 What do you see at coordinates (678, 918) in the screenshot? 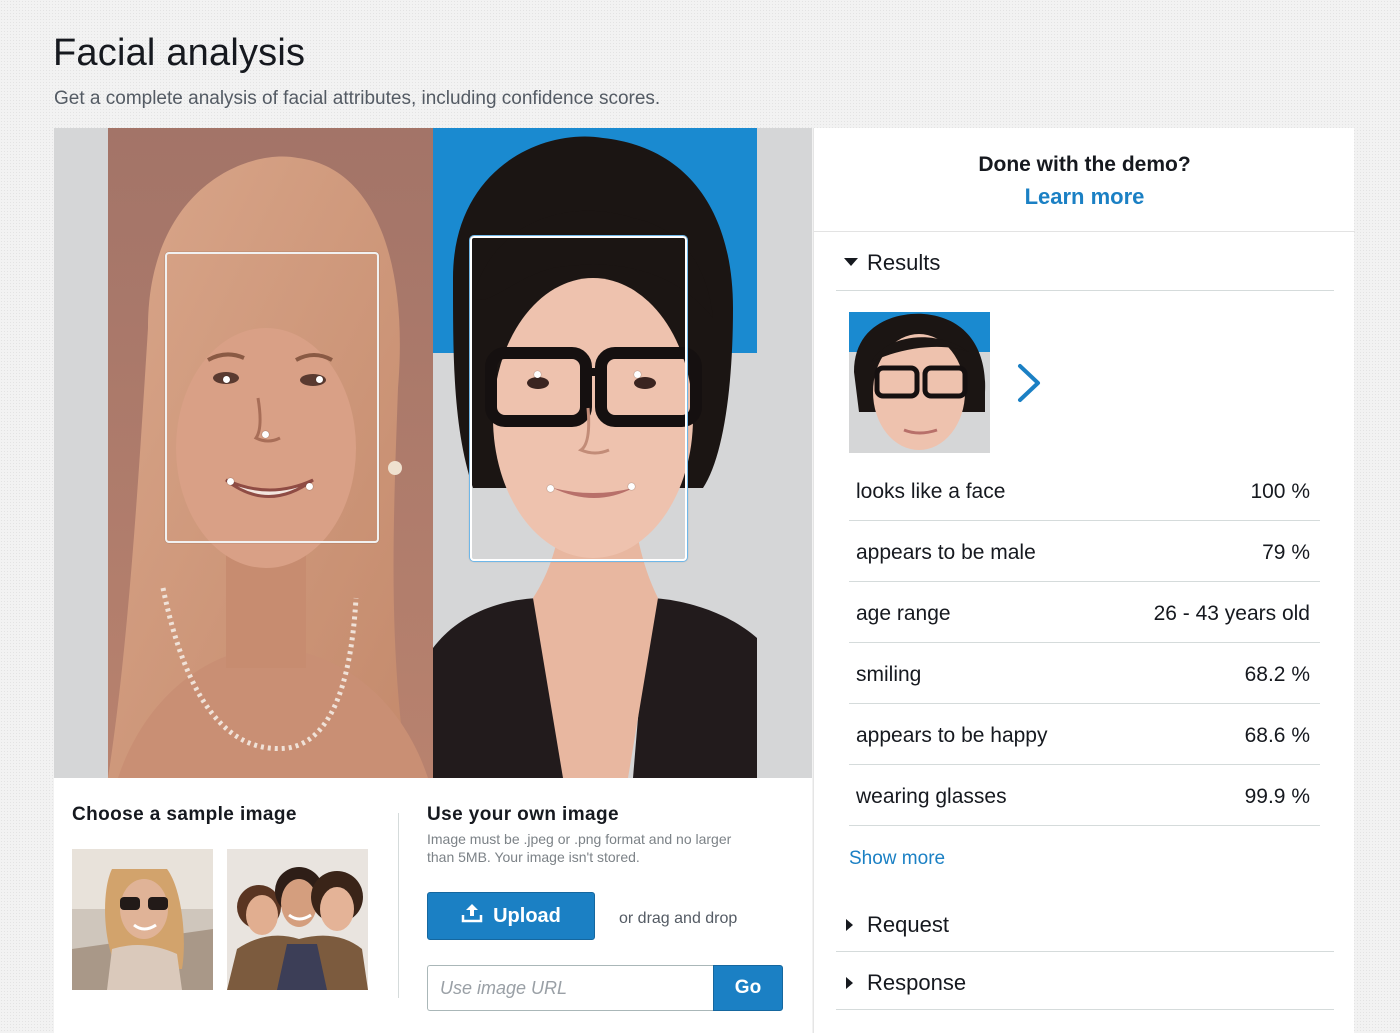
I see `drag-drop-text: or drag and drop` at bounding box center [678, 918].